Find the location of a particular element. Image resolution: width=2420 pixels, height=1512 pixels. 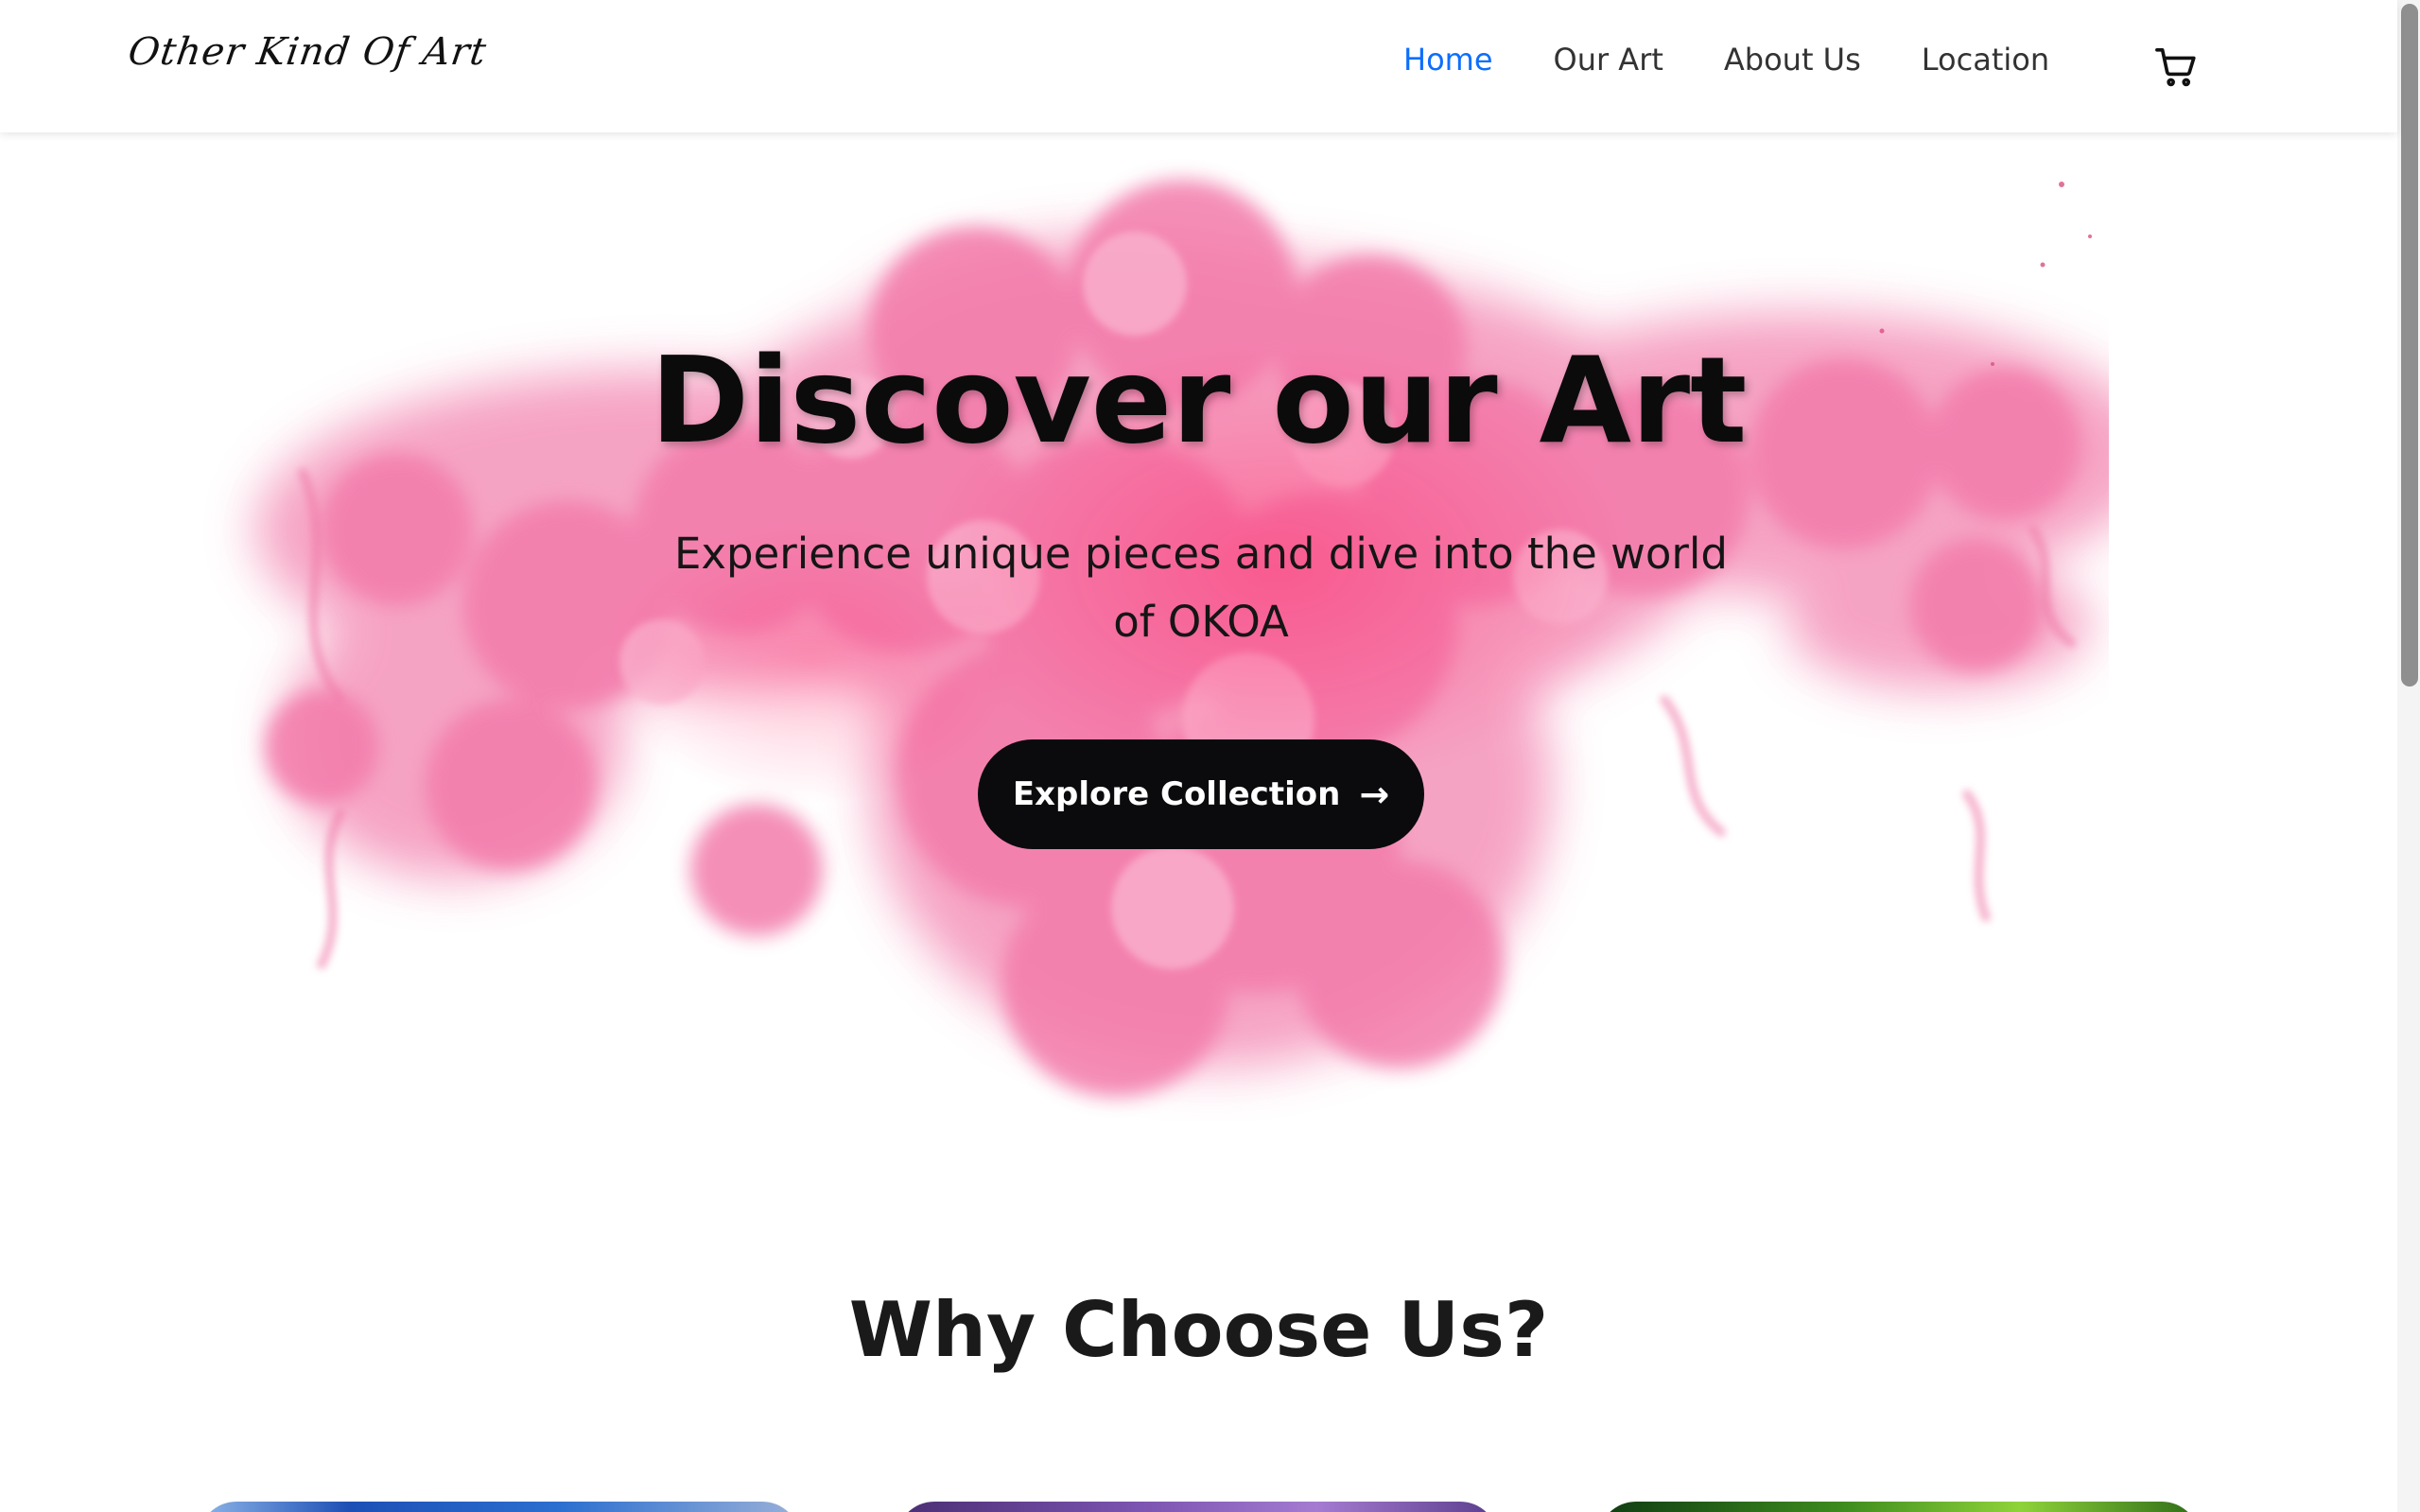

explore-collection-button: Explore Collection → is located at coordinates (1201, 794).